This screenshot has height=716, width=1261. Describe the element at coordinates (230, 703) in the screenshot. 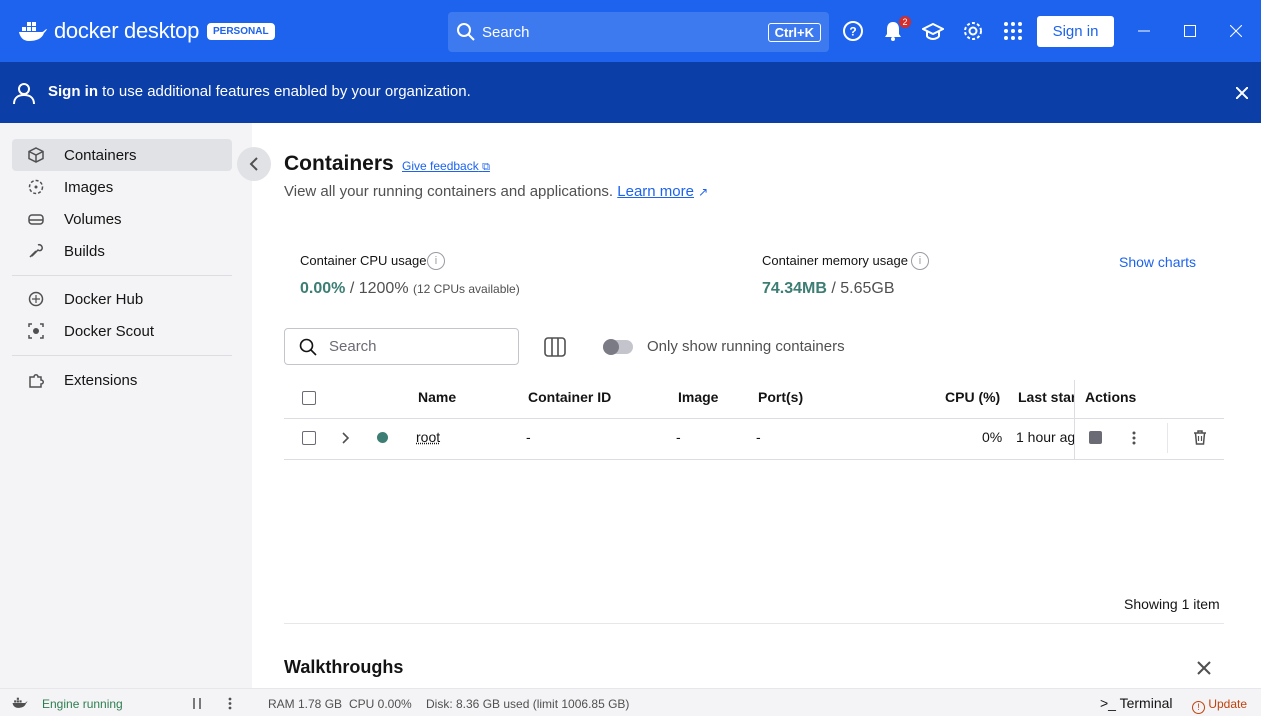

I see `engine-menu-icon` at that location.